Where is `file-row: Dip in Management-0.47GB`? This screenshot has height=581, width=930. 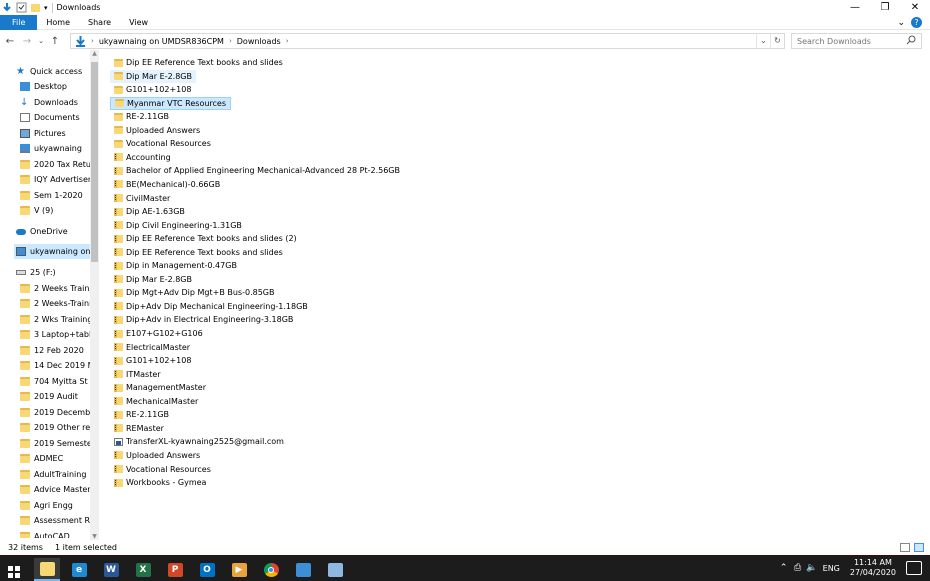 file-row: Dip in Management-0.47GB is located at coordinates (175, 265).